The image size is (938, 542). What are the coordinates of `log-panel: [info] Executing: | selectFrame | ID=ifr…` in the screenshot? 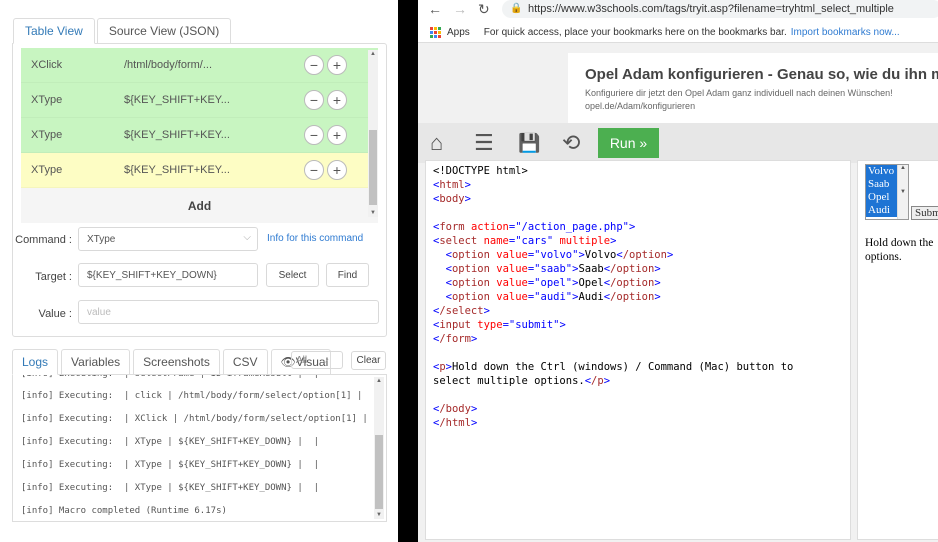 It's located at (199, 448).